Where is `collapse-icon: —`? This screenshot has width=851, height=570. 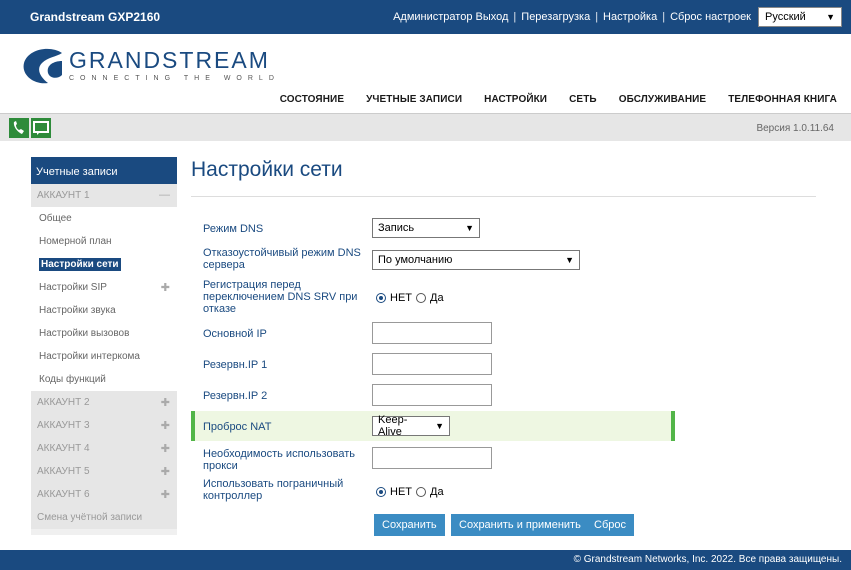 collapse-icon: — is located at coordinates (164, 195).